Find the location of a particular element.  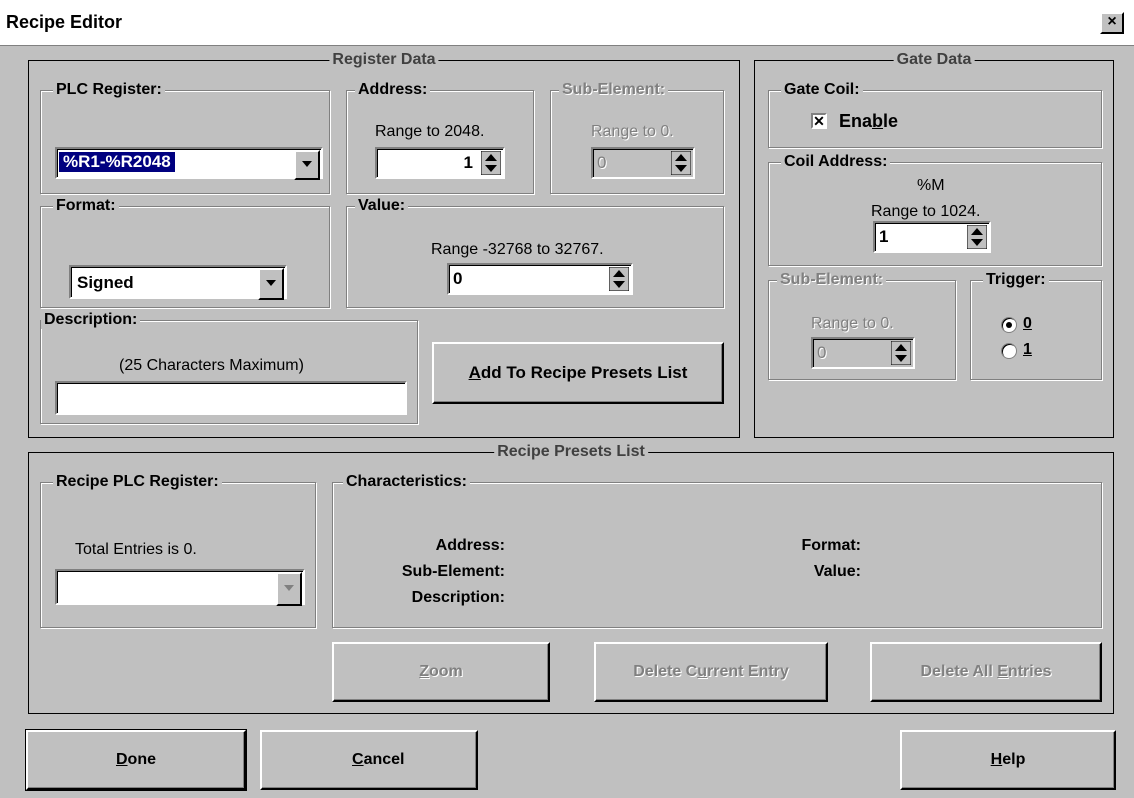

value-label: Value: is located at coordinates (382, 206).